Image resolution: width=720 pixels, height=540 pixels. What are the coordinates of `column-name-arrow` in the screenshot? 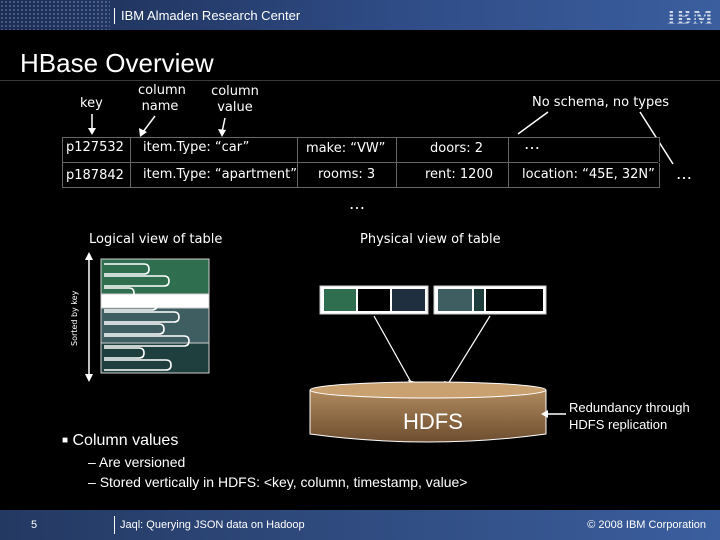 It's located at (149, 124).